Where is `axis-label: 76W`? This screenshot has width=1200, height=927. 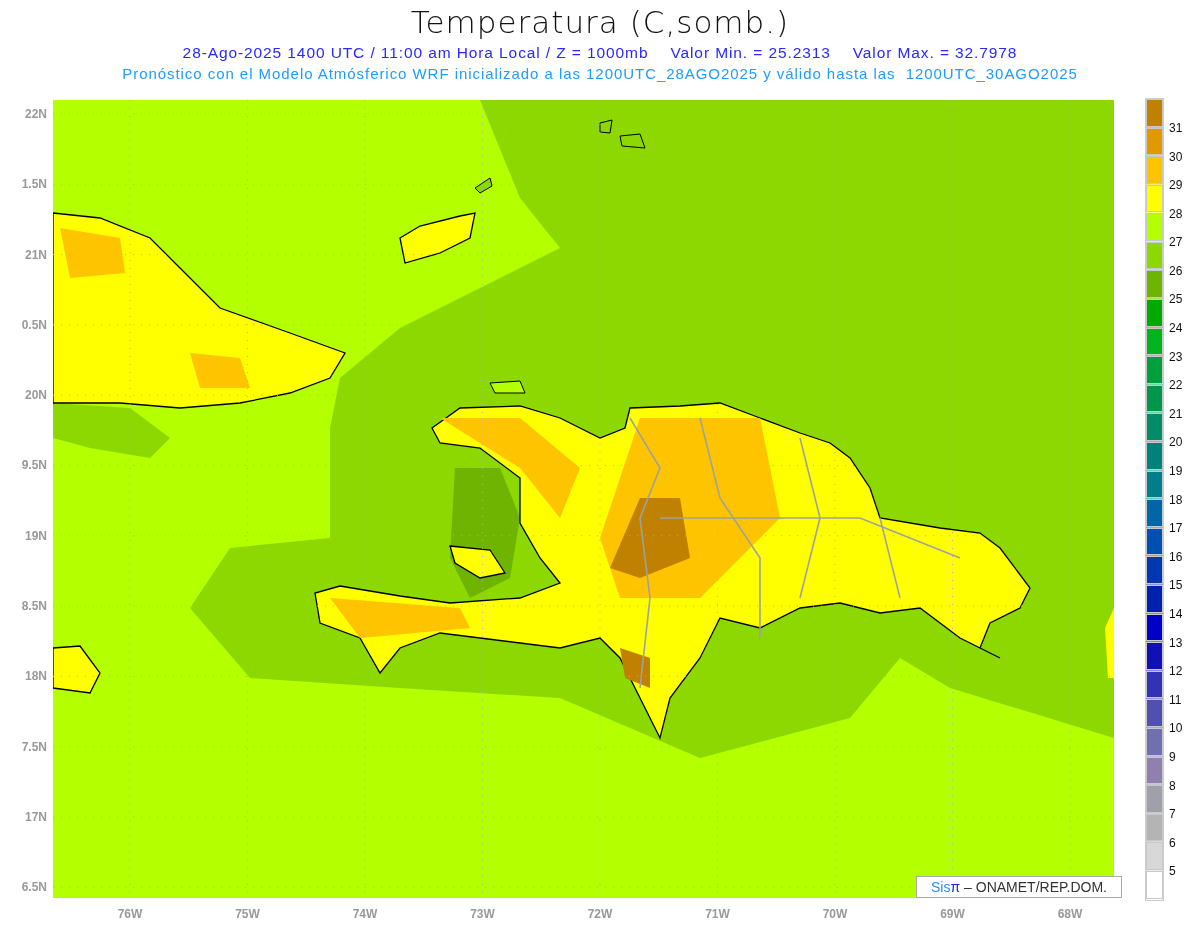
axis-label: 76W is located at coordinates (130, 913).